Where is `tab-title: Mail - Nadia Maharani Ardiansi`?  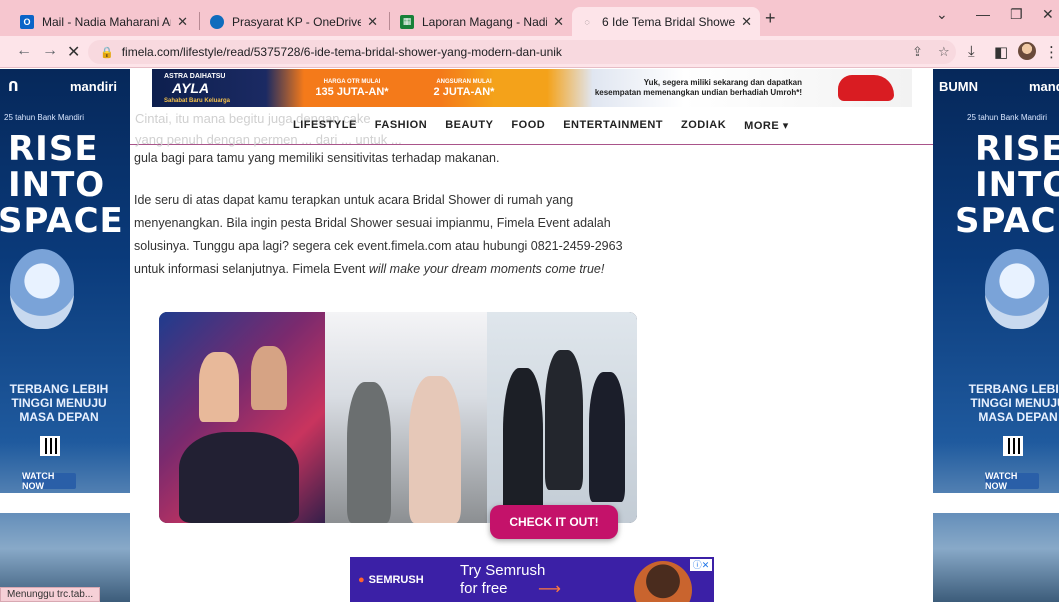
tab-title: Mail - Nadia Maharani Ardiansi is located at coordinates (106, 21).